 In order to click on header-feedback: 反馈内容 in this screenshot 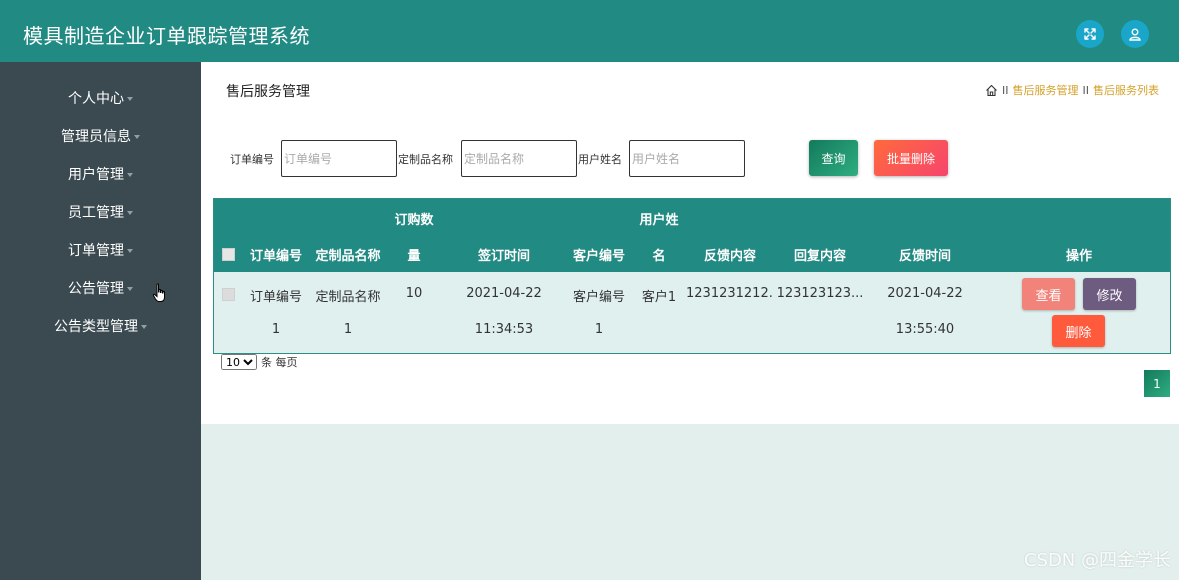, I will do `click(729, 256)`.